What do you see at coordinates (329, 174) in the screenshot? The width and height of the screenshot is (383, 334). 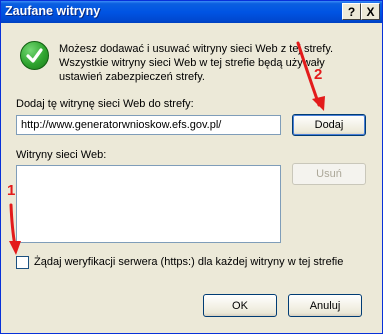 I see `remove-button: Usuń` at bounding box center [329, 174].